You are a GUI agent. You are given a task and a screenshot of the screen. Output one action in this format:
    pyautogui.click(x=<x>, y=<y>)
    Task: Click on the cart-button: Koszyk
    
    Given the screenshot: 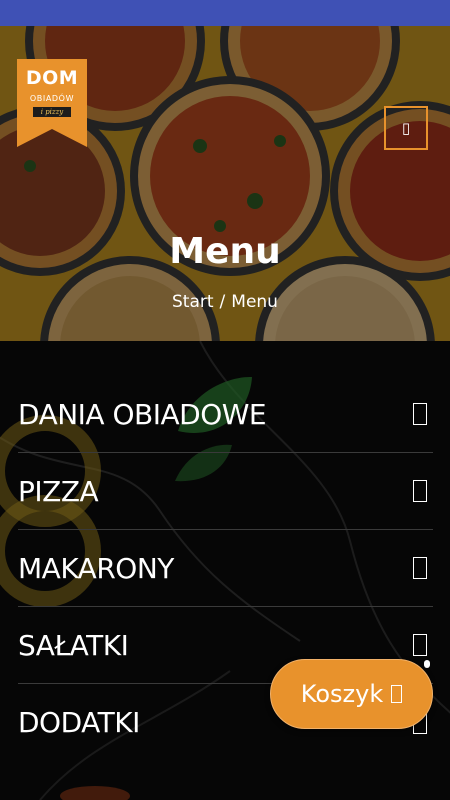 What is the action you would take?
    pyautogui.click(x=351, y=694)
    